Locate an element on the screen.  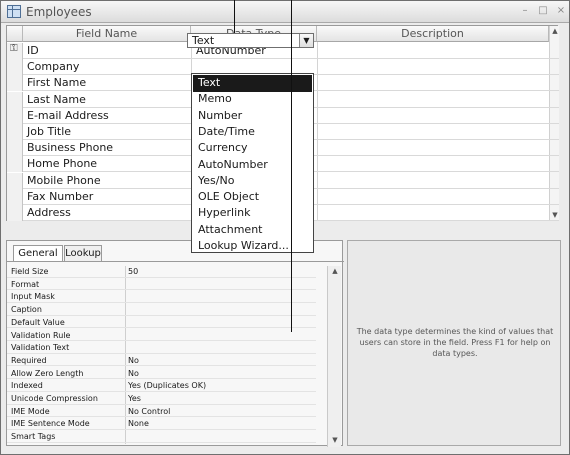
description-header: Description is located at coordinates (433, 34).